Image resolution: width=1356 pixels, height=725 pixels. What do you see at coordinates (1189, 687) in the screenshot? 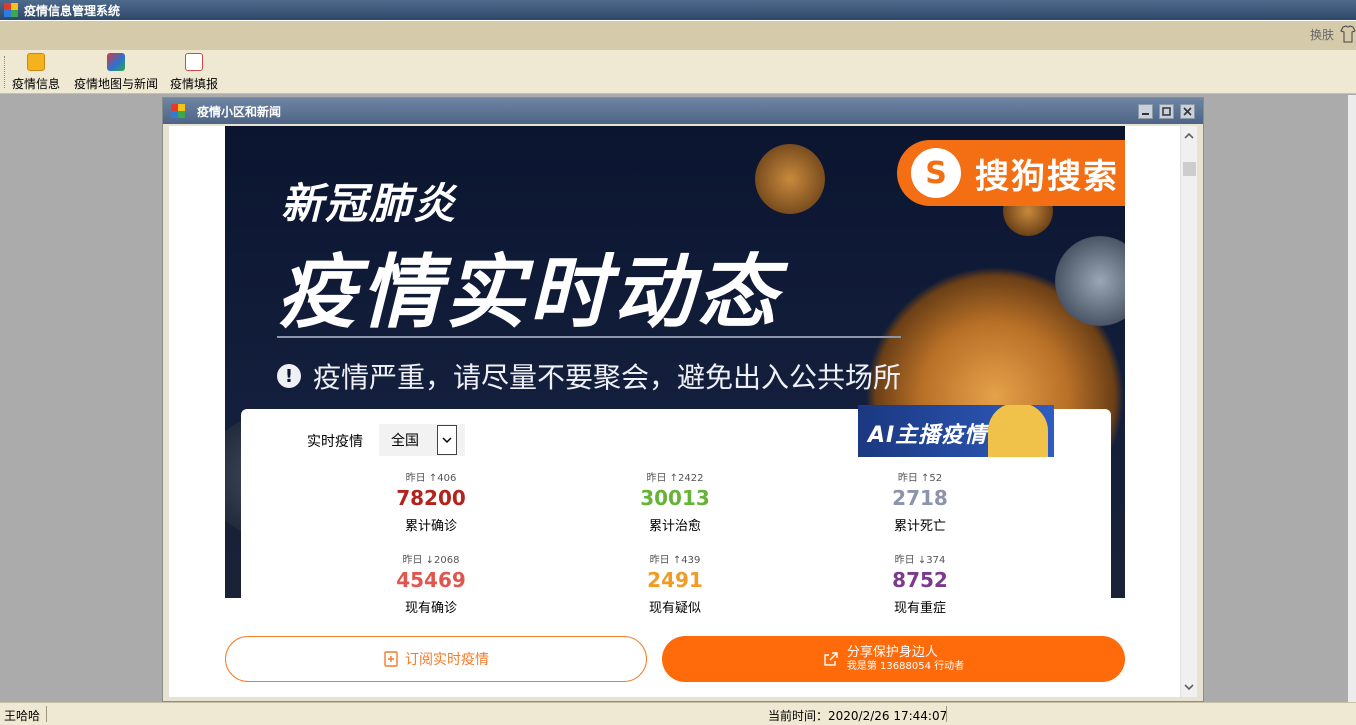
I see `scroll-down-icon` at bounding box center [1189, 687].